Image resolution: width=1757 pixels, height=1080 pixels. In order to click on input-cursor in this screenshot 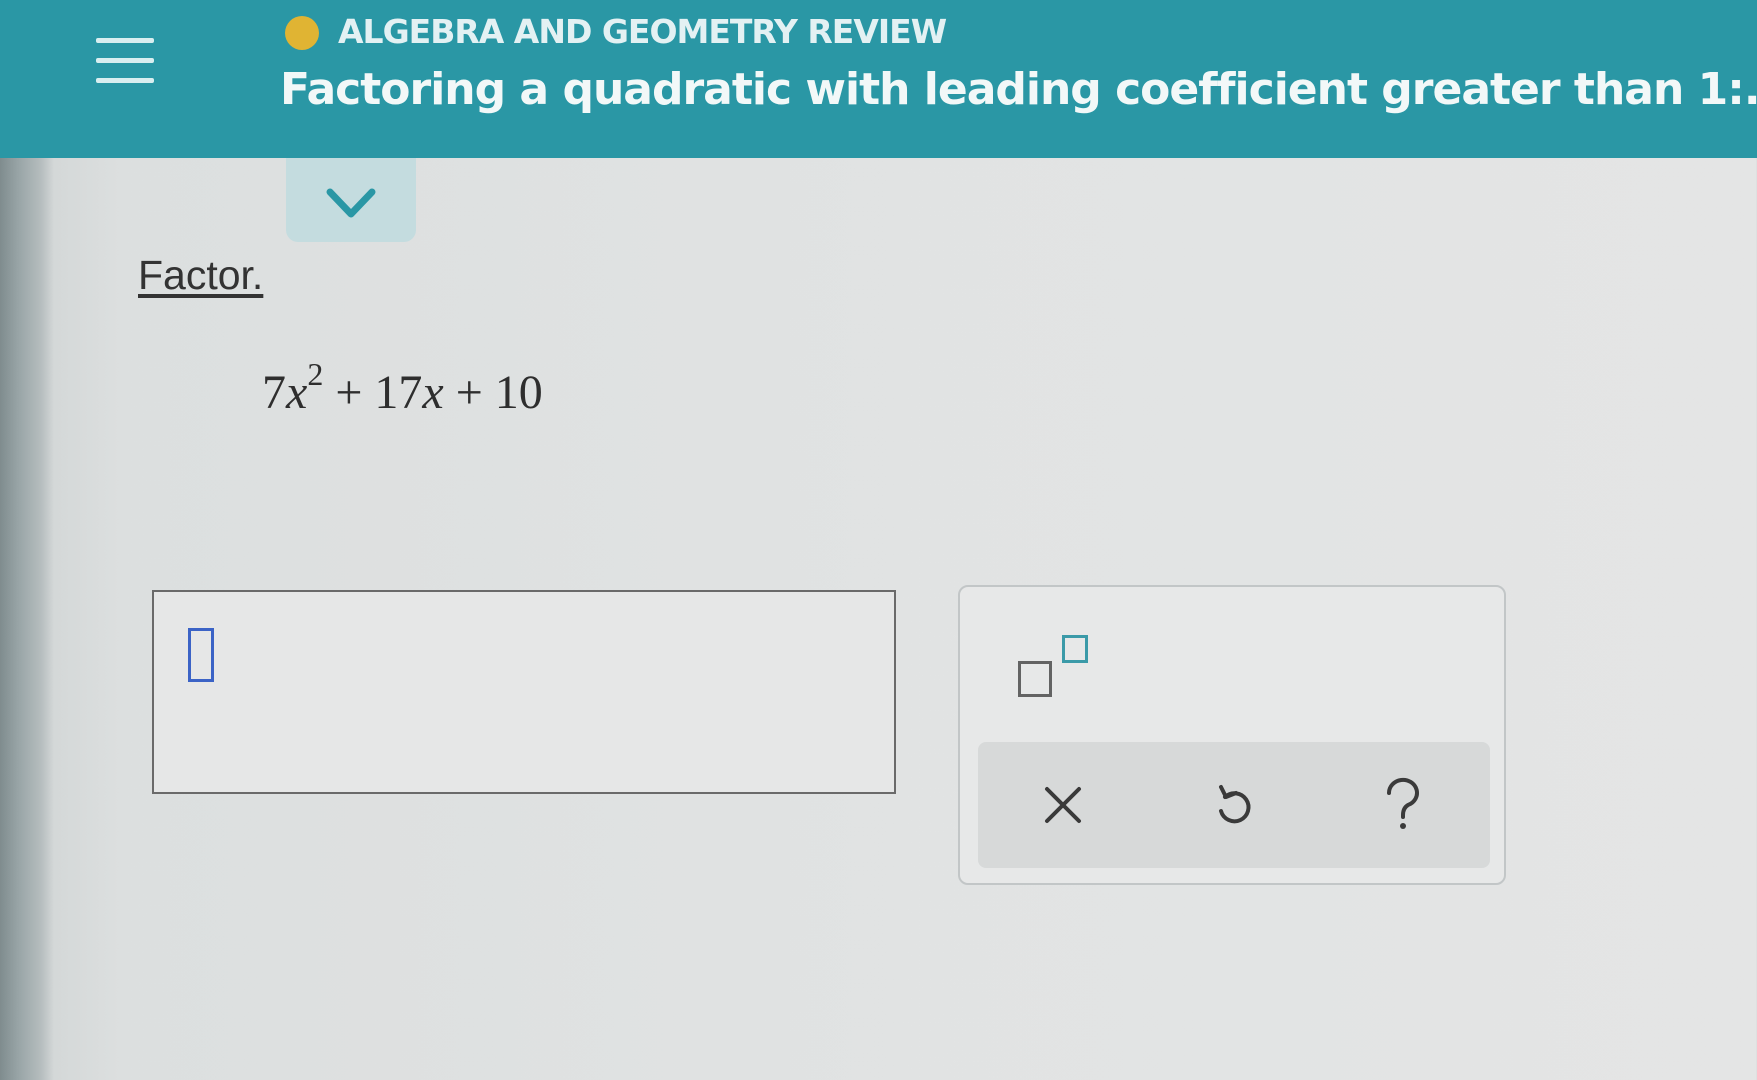, I will do `click(201, 655)`.